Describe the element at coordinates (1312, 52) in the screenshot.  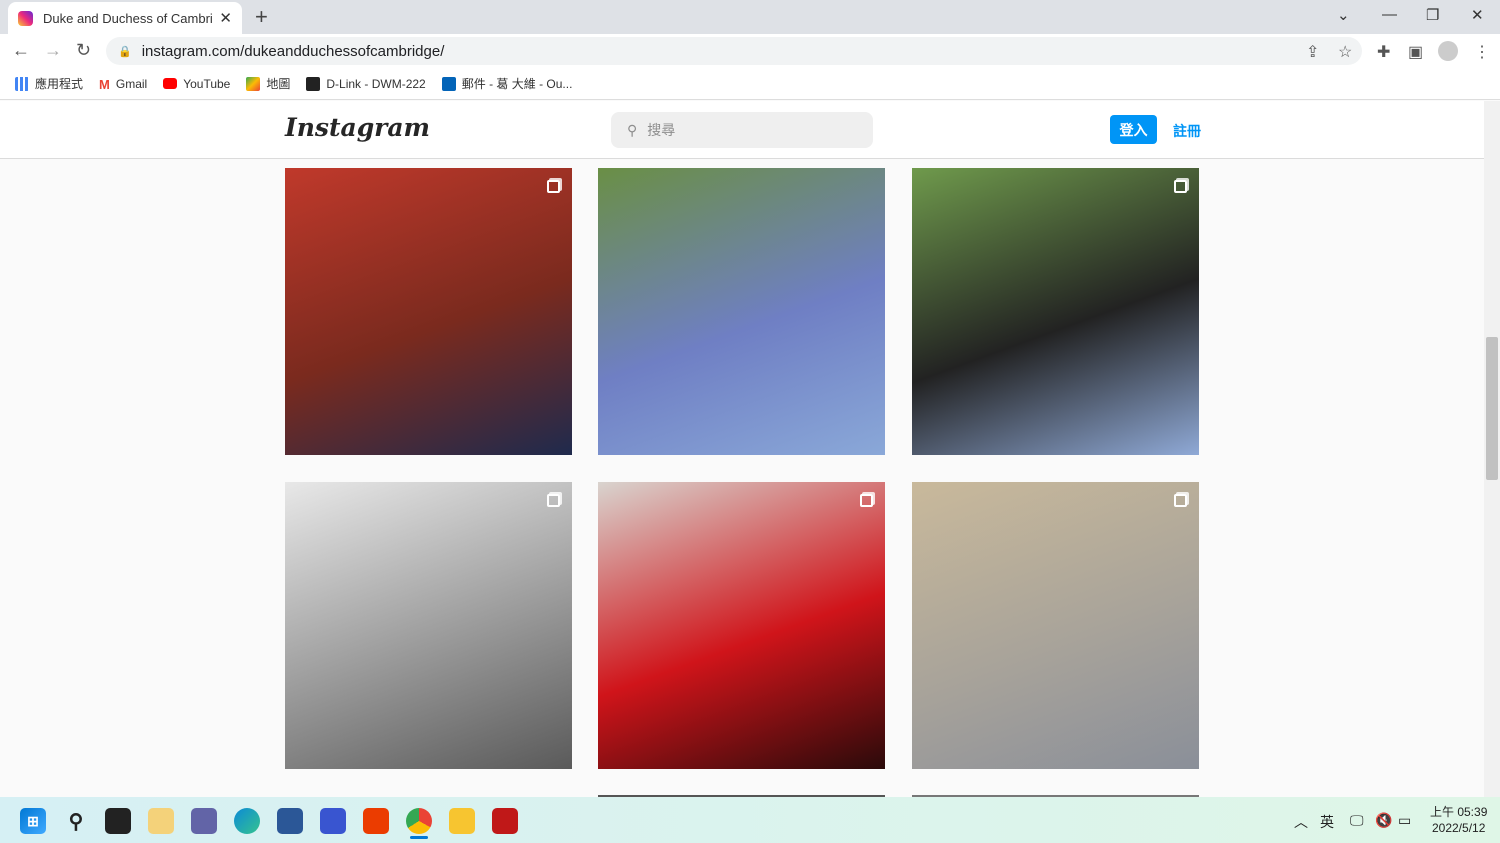
I see `share-icon: ⇪` at that location.